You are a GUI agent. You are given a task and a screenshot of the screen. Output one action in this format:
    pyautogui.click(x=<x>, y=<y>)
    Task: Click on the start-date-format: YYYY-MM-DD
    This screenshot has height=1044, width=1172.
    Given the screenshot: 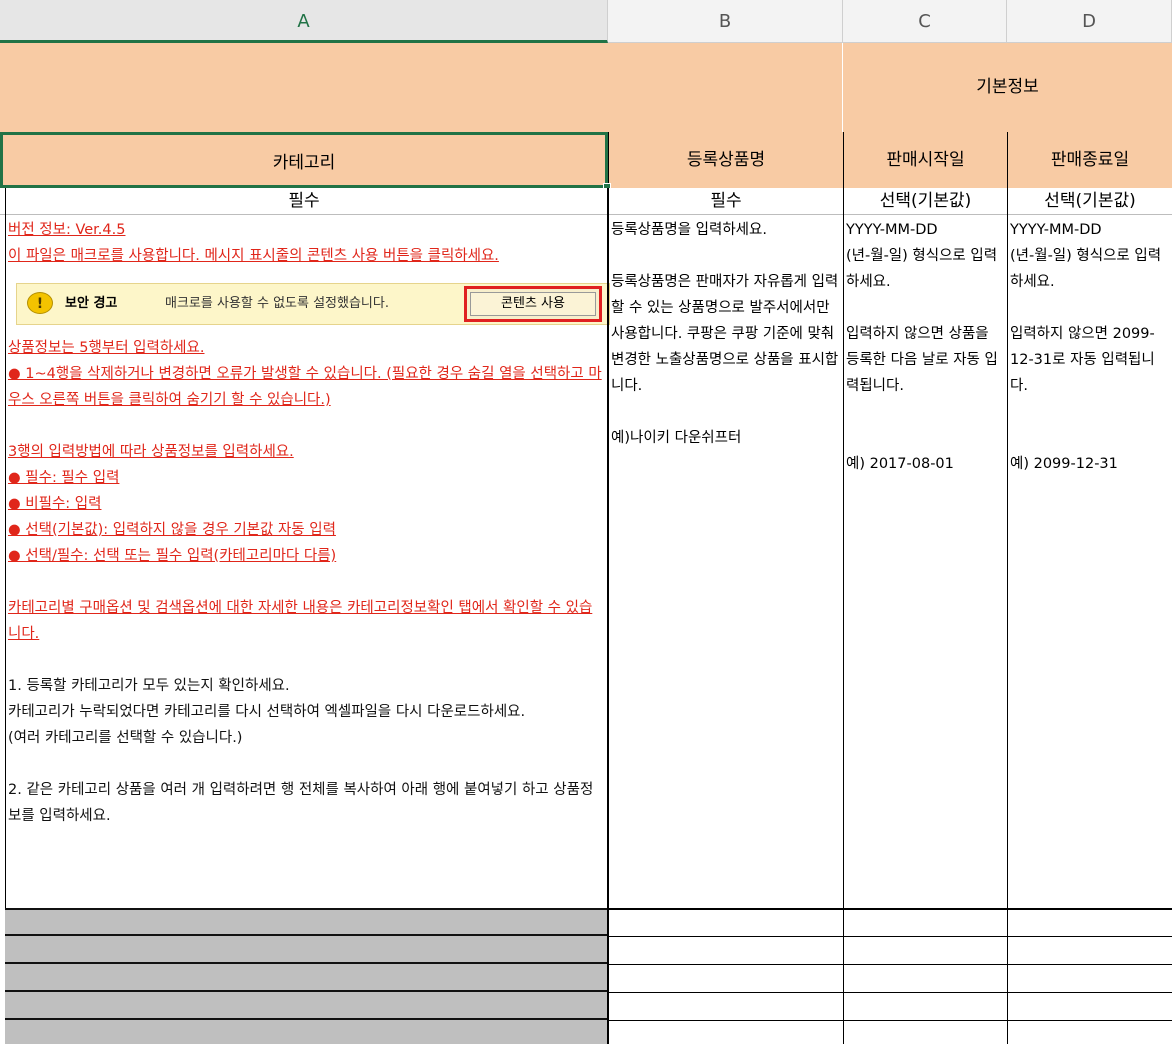 What is the action you would take?
    pyautogui.click(x=892, y=230)
    